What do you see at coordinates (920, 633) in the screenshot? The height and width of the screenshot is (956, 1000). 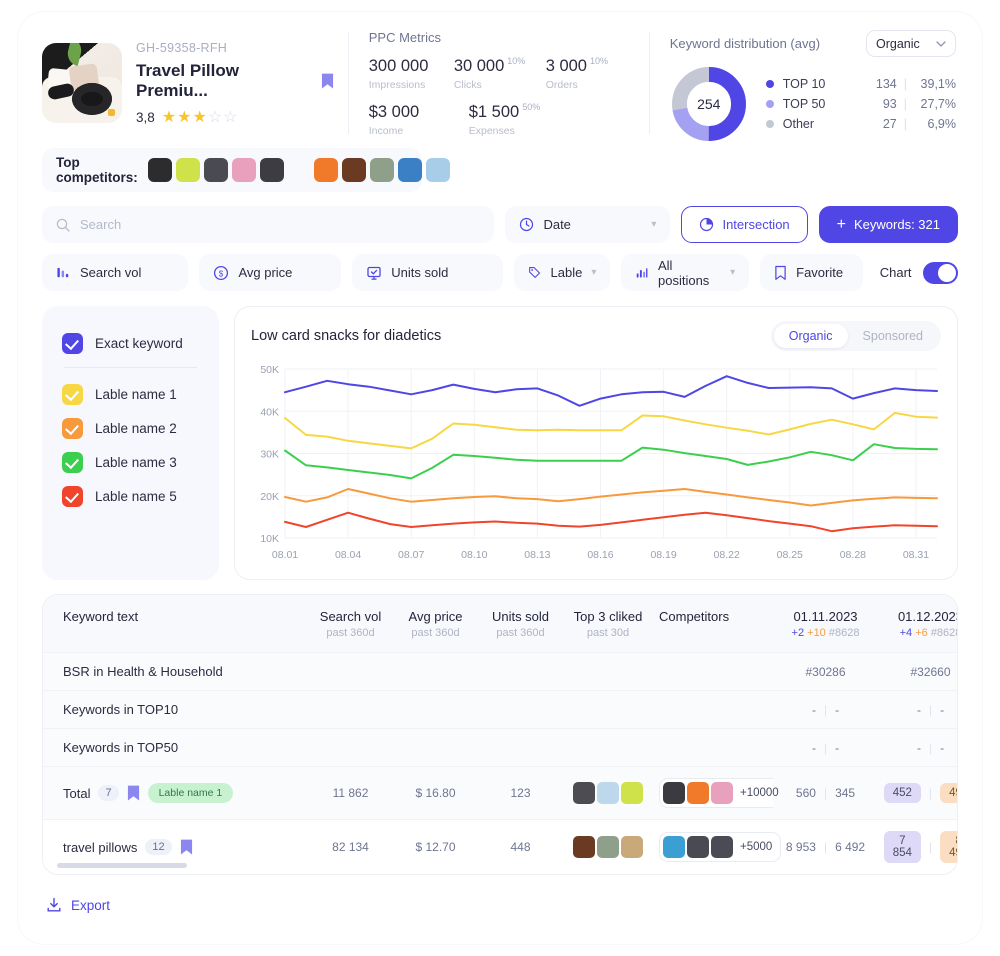 I see `th-delta-group: +4 +6 #8628` at bounding box center [920, 633].